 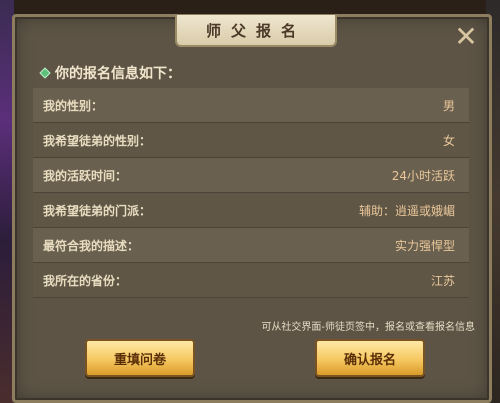 What do you see at coordinates (406, 210) in the screenshot?
I see `row-value: 辅助：逍遥或娥嵋` at bounding box center [406, 210].